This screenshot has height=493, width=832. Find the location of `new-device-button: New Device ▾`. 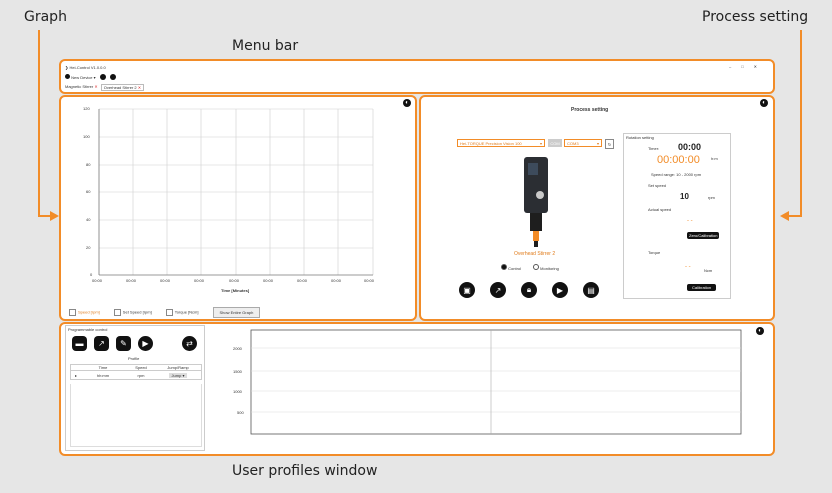

new-device-button: New Device ▾ is located at coordinates (80, 77).